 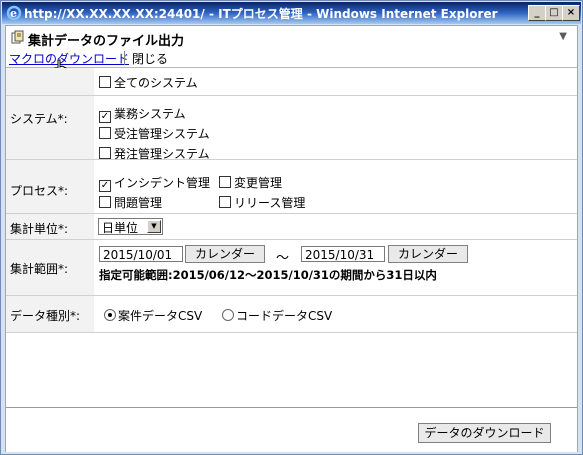 I want to click on datatype-option-radio: 案件データCSV, so click(x=153, y=315).